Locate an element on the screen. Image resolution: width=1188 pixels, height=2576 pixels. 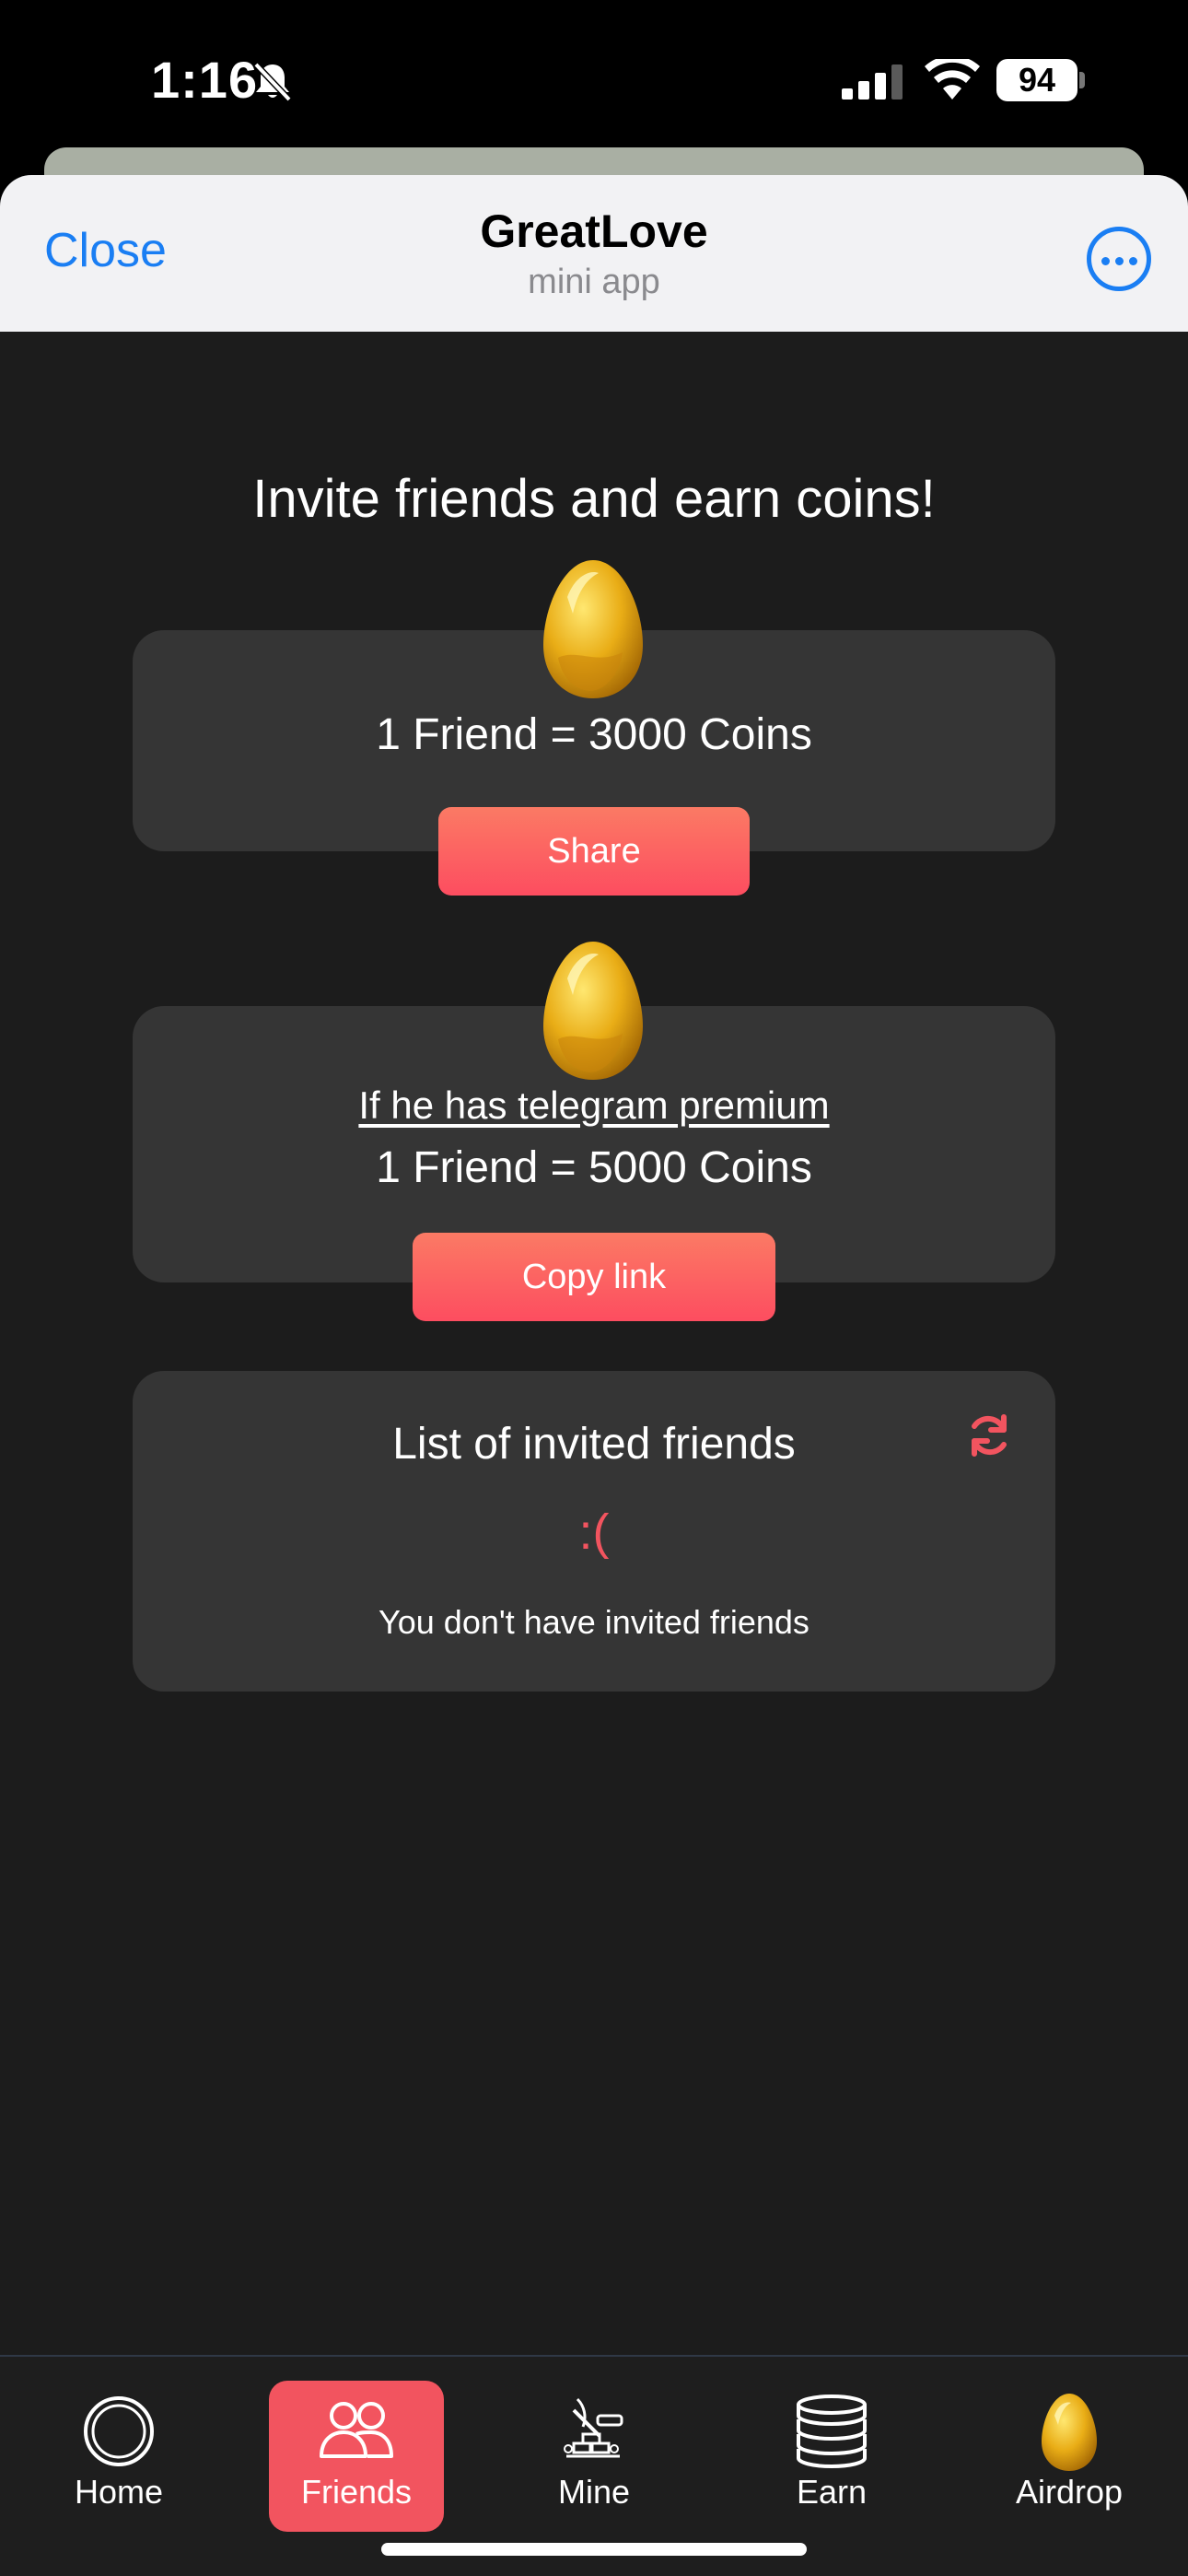
bell-off-icon is located at coordinates (272, 82).